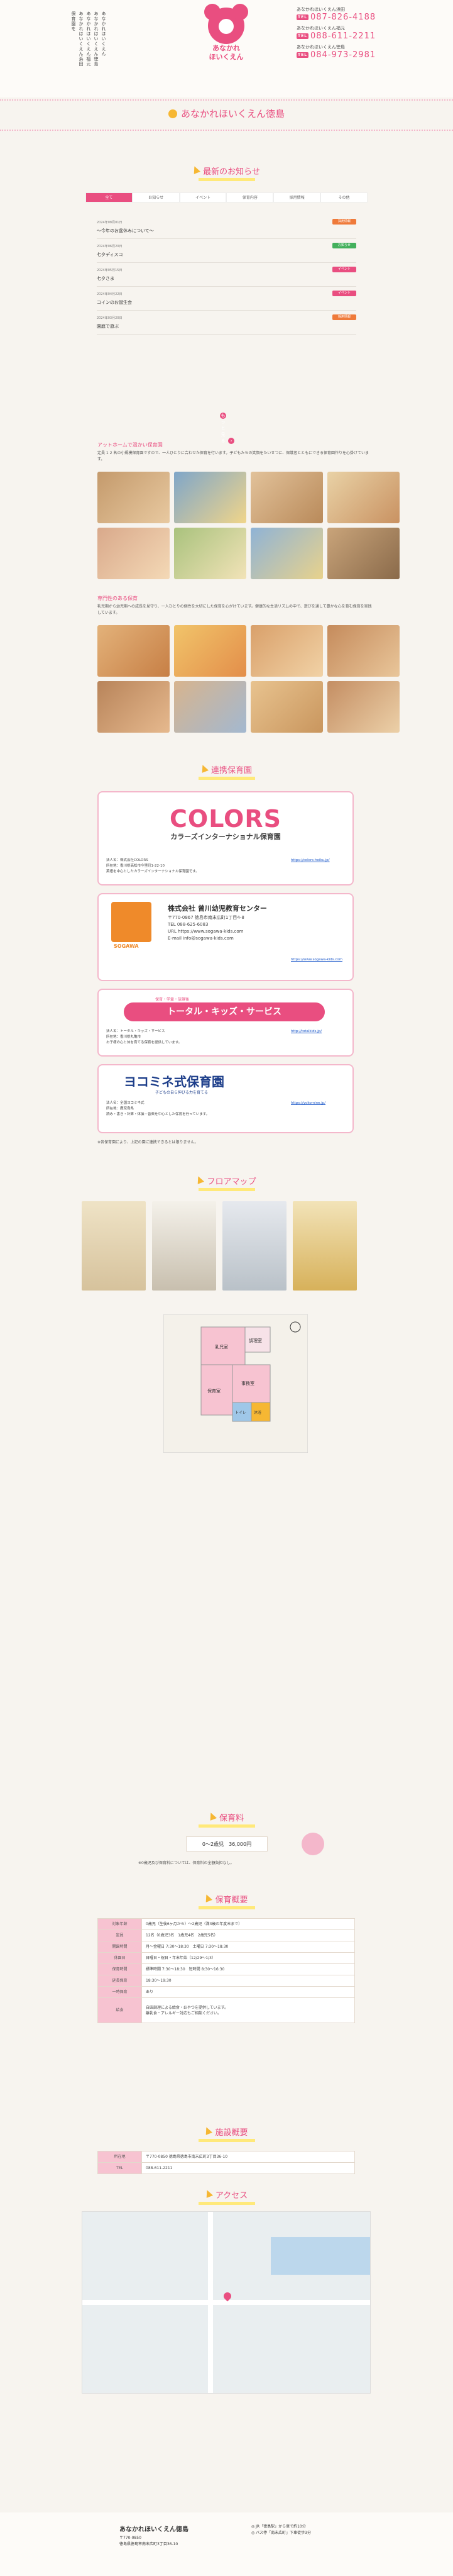 The image size is (453, 2576). I want to click on footer-name: あなかれほいくえん徳島, so click(153, 2529).